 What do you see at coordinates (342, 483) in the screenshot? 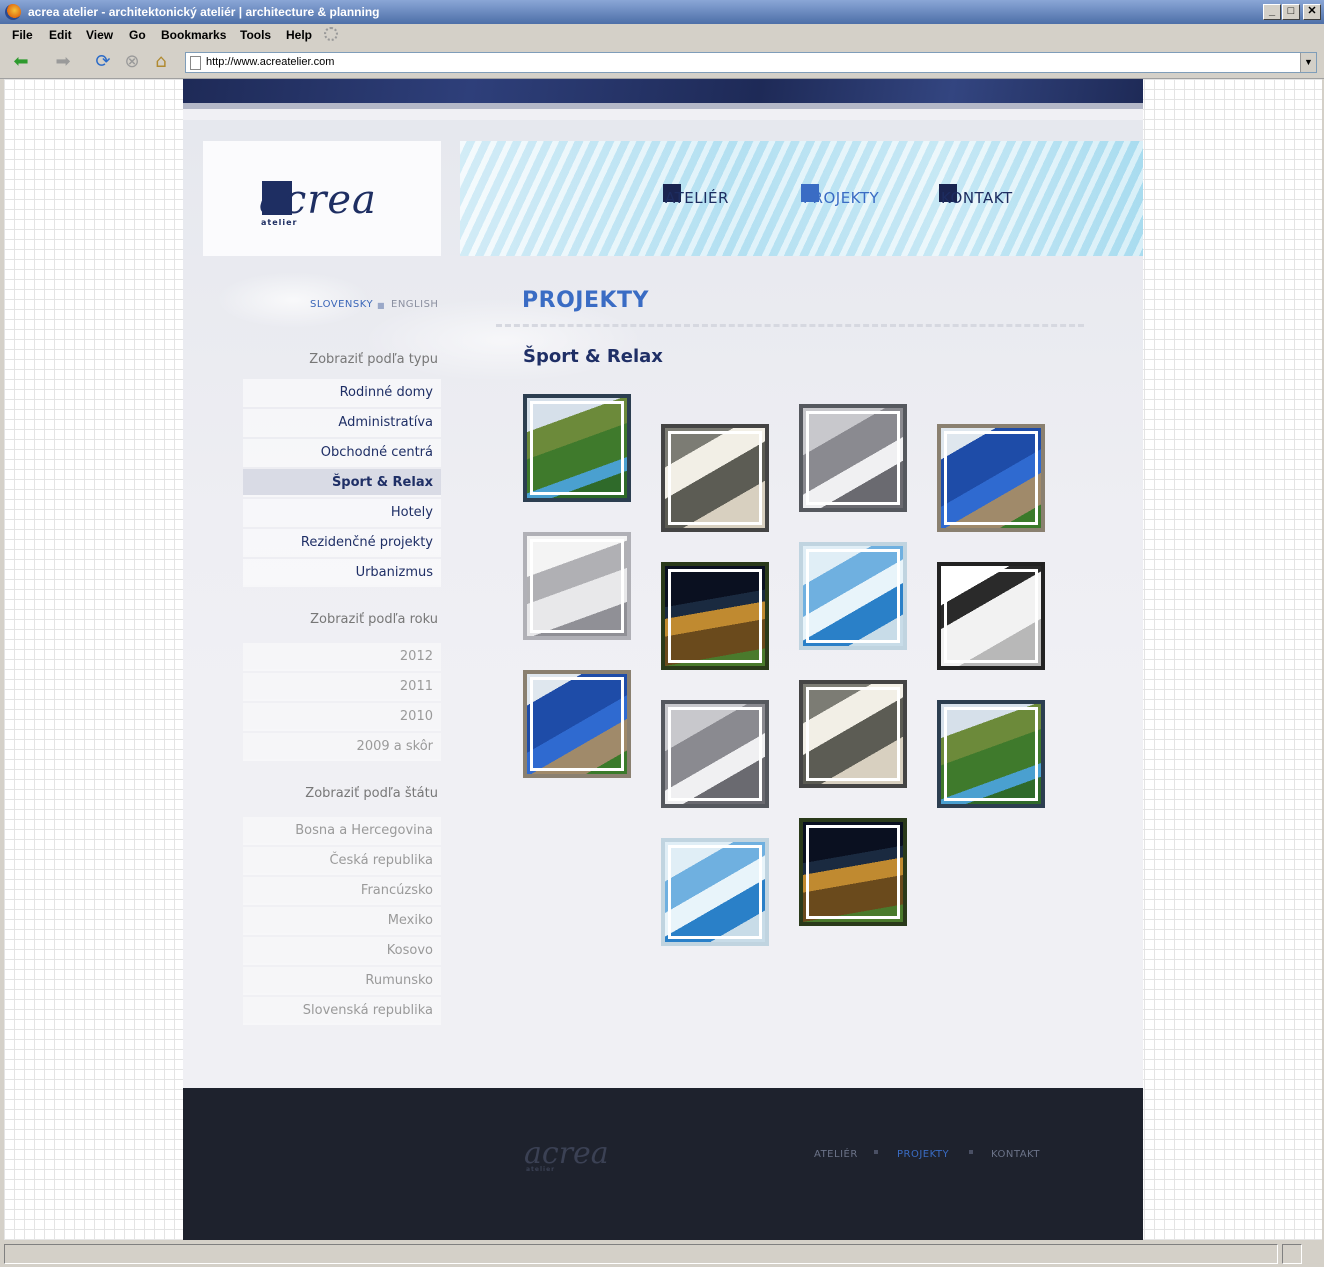
I see `filter-type-item-active: Šport & Relax` at bounding box center [342, 483].